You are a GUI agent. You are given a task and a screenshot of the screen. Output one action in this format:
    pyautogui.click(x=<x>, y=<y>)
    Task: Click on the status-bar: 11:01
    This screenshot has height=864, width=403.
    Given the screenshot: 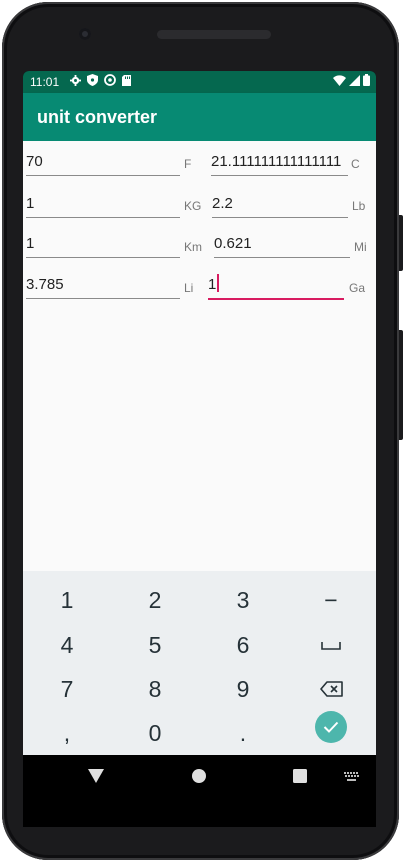 What is the action you would take?
    pyautogui.click(x=199, y=82)
    